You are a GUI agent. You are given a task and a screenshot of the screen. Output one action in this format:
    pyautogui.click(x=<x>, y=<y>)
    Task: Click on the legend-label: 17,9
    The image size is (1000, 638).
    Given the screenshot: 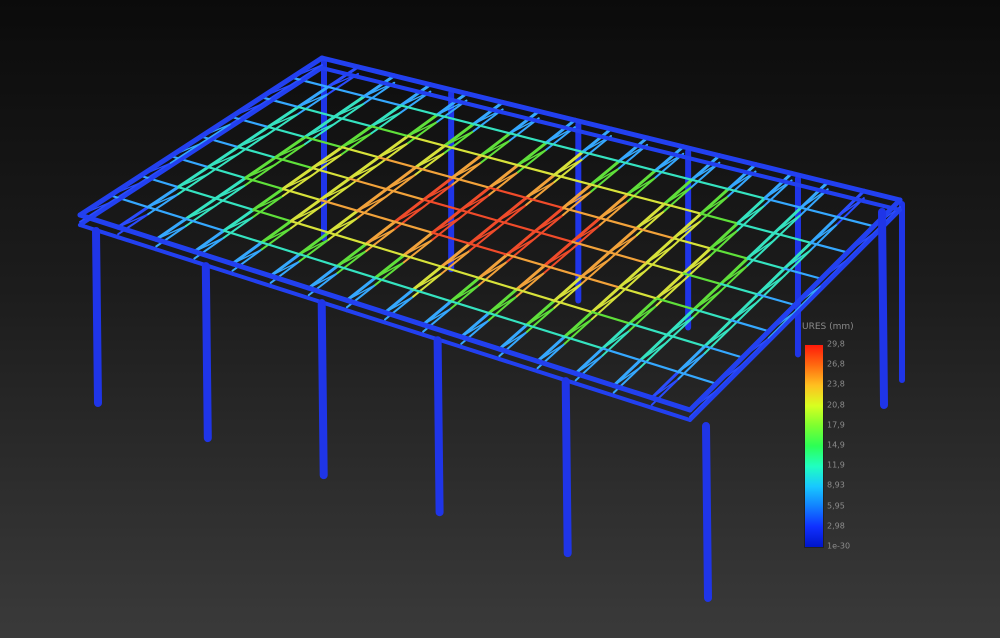 What is the action you would take?
    pyautogui.click(x=836, y=425)
    